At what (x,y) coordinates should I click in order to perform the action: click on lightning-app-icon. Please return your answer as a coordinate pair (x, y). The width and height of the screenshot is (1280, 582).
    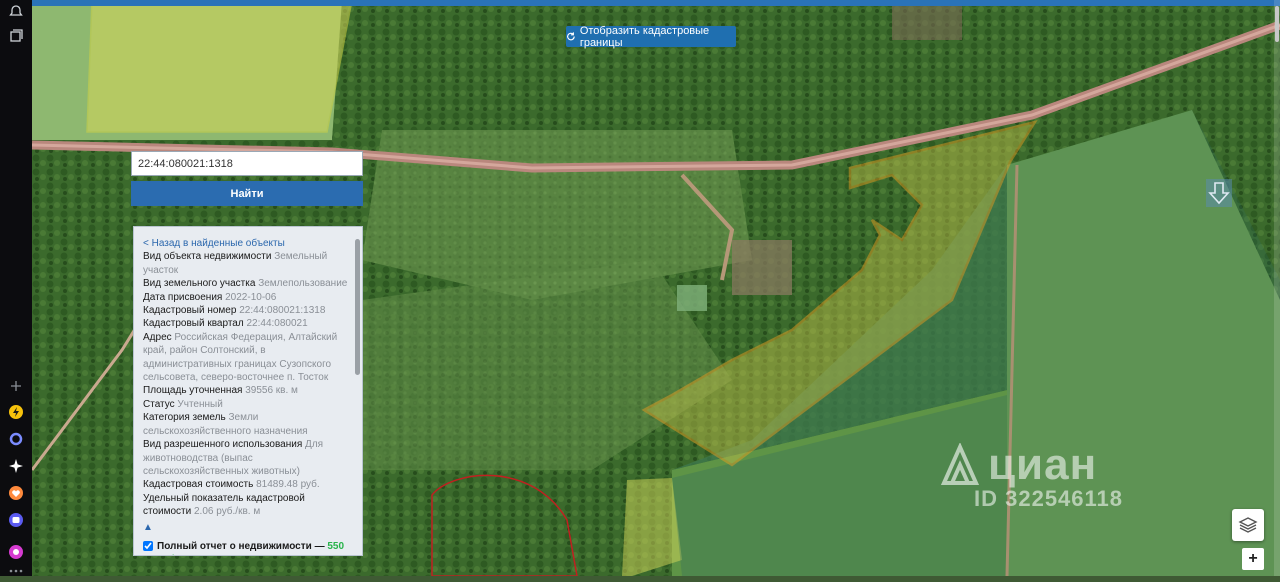
    Looking at the image, I should click on (16, 412).